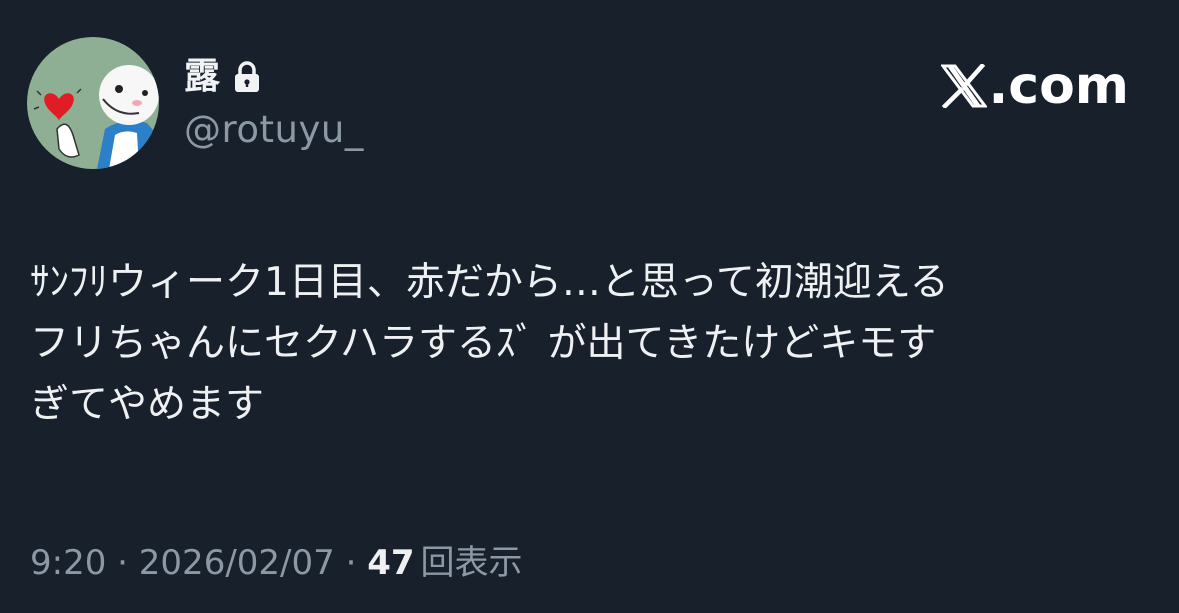  I want to click on x-logo-icon, so click(963, 86).